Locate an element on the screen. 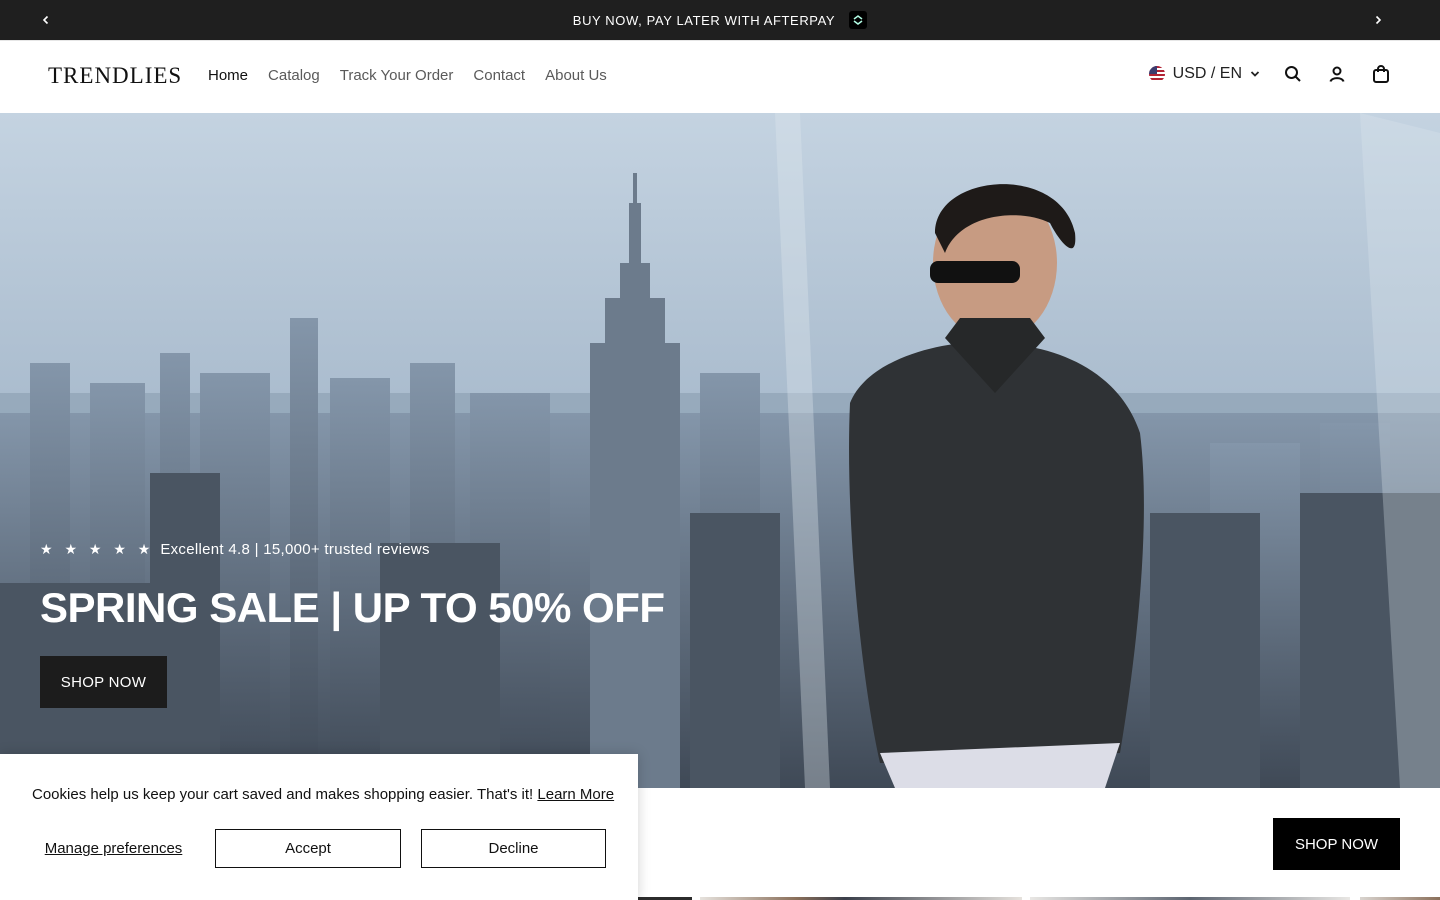 This screenshot has height=900, width=1440. search-icon is located at coordinates (1293, 74).